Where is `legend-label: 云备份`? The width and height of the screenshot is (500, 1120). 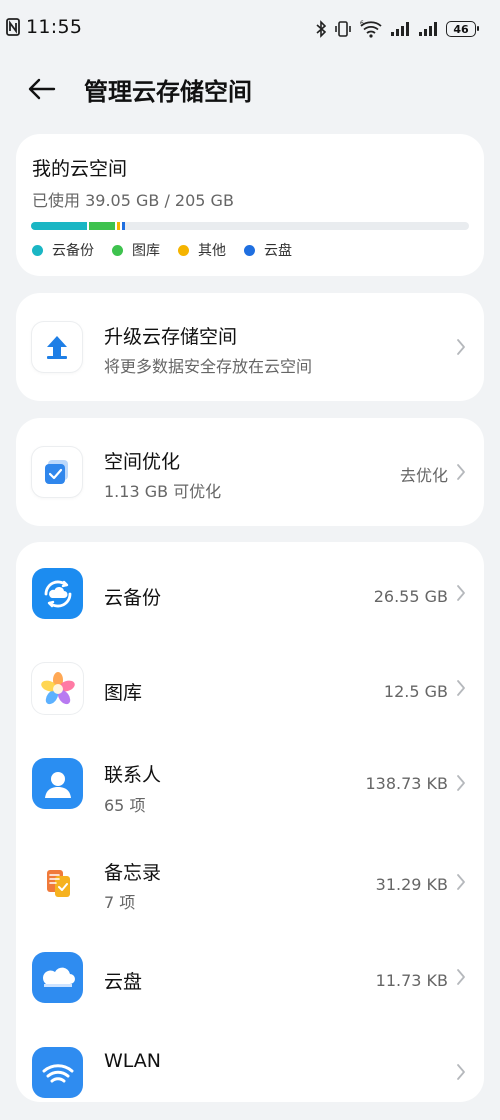
legend-label: 云备份 is located at coordinates (73, 251).